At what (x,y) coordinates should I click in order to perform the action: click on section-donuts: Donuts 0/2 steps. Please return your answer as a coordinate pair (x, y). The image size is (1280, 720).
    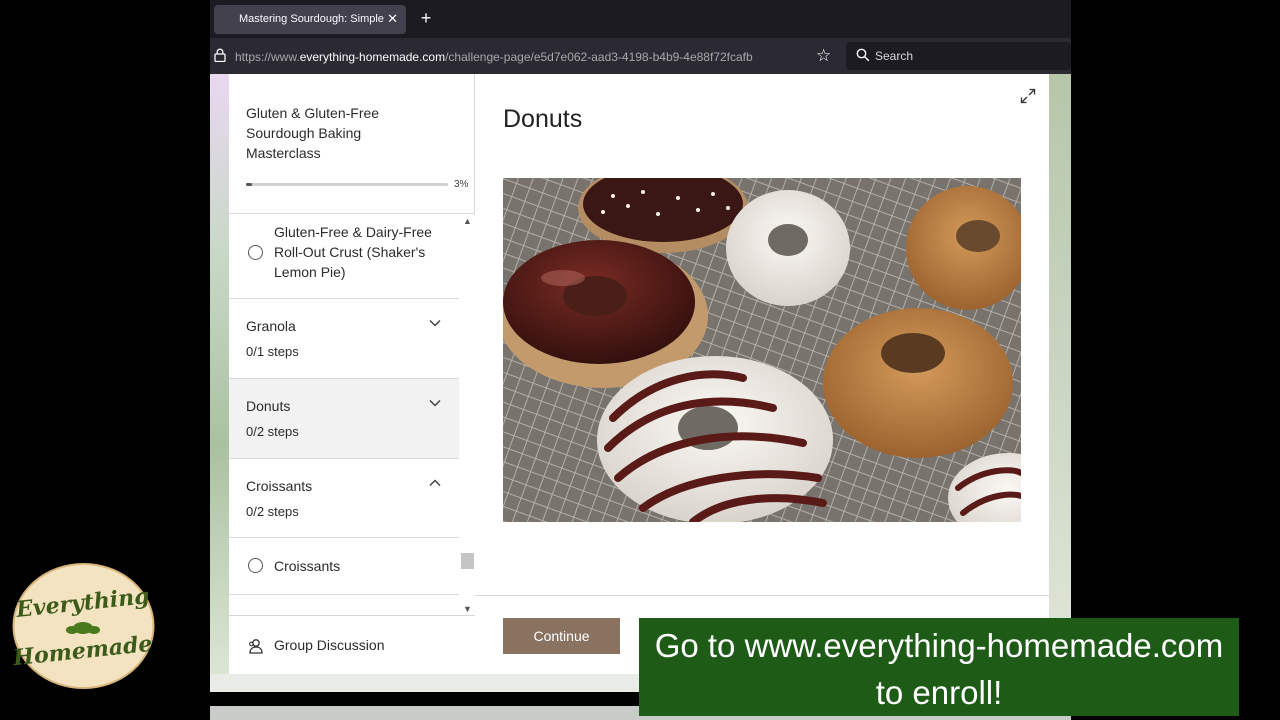
    Looking at the image, I should click on (344, 419).